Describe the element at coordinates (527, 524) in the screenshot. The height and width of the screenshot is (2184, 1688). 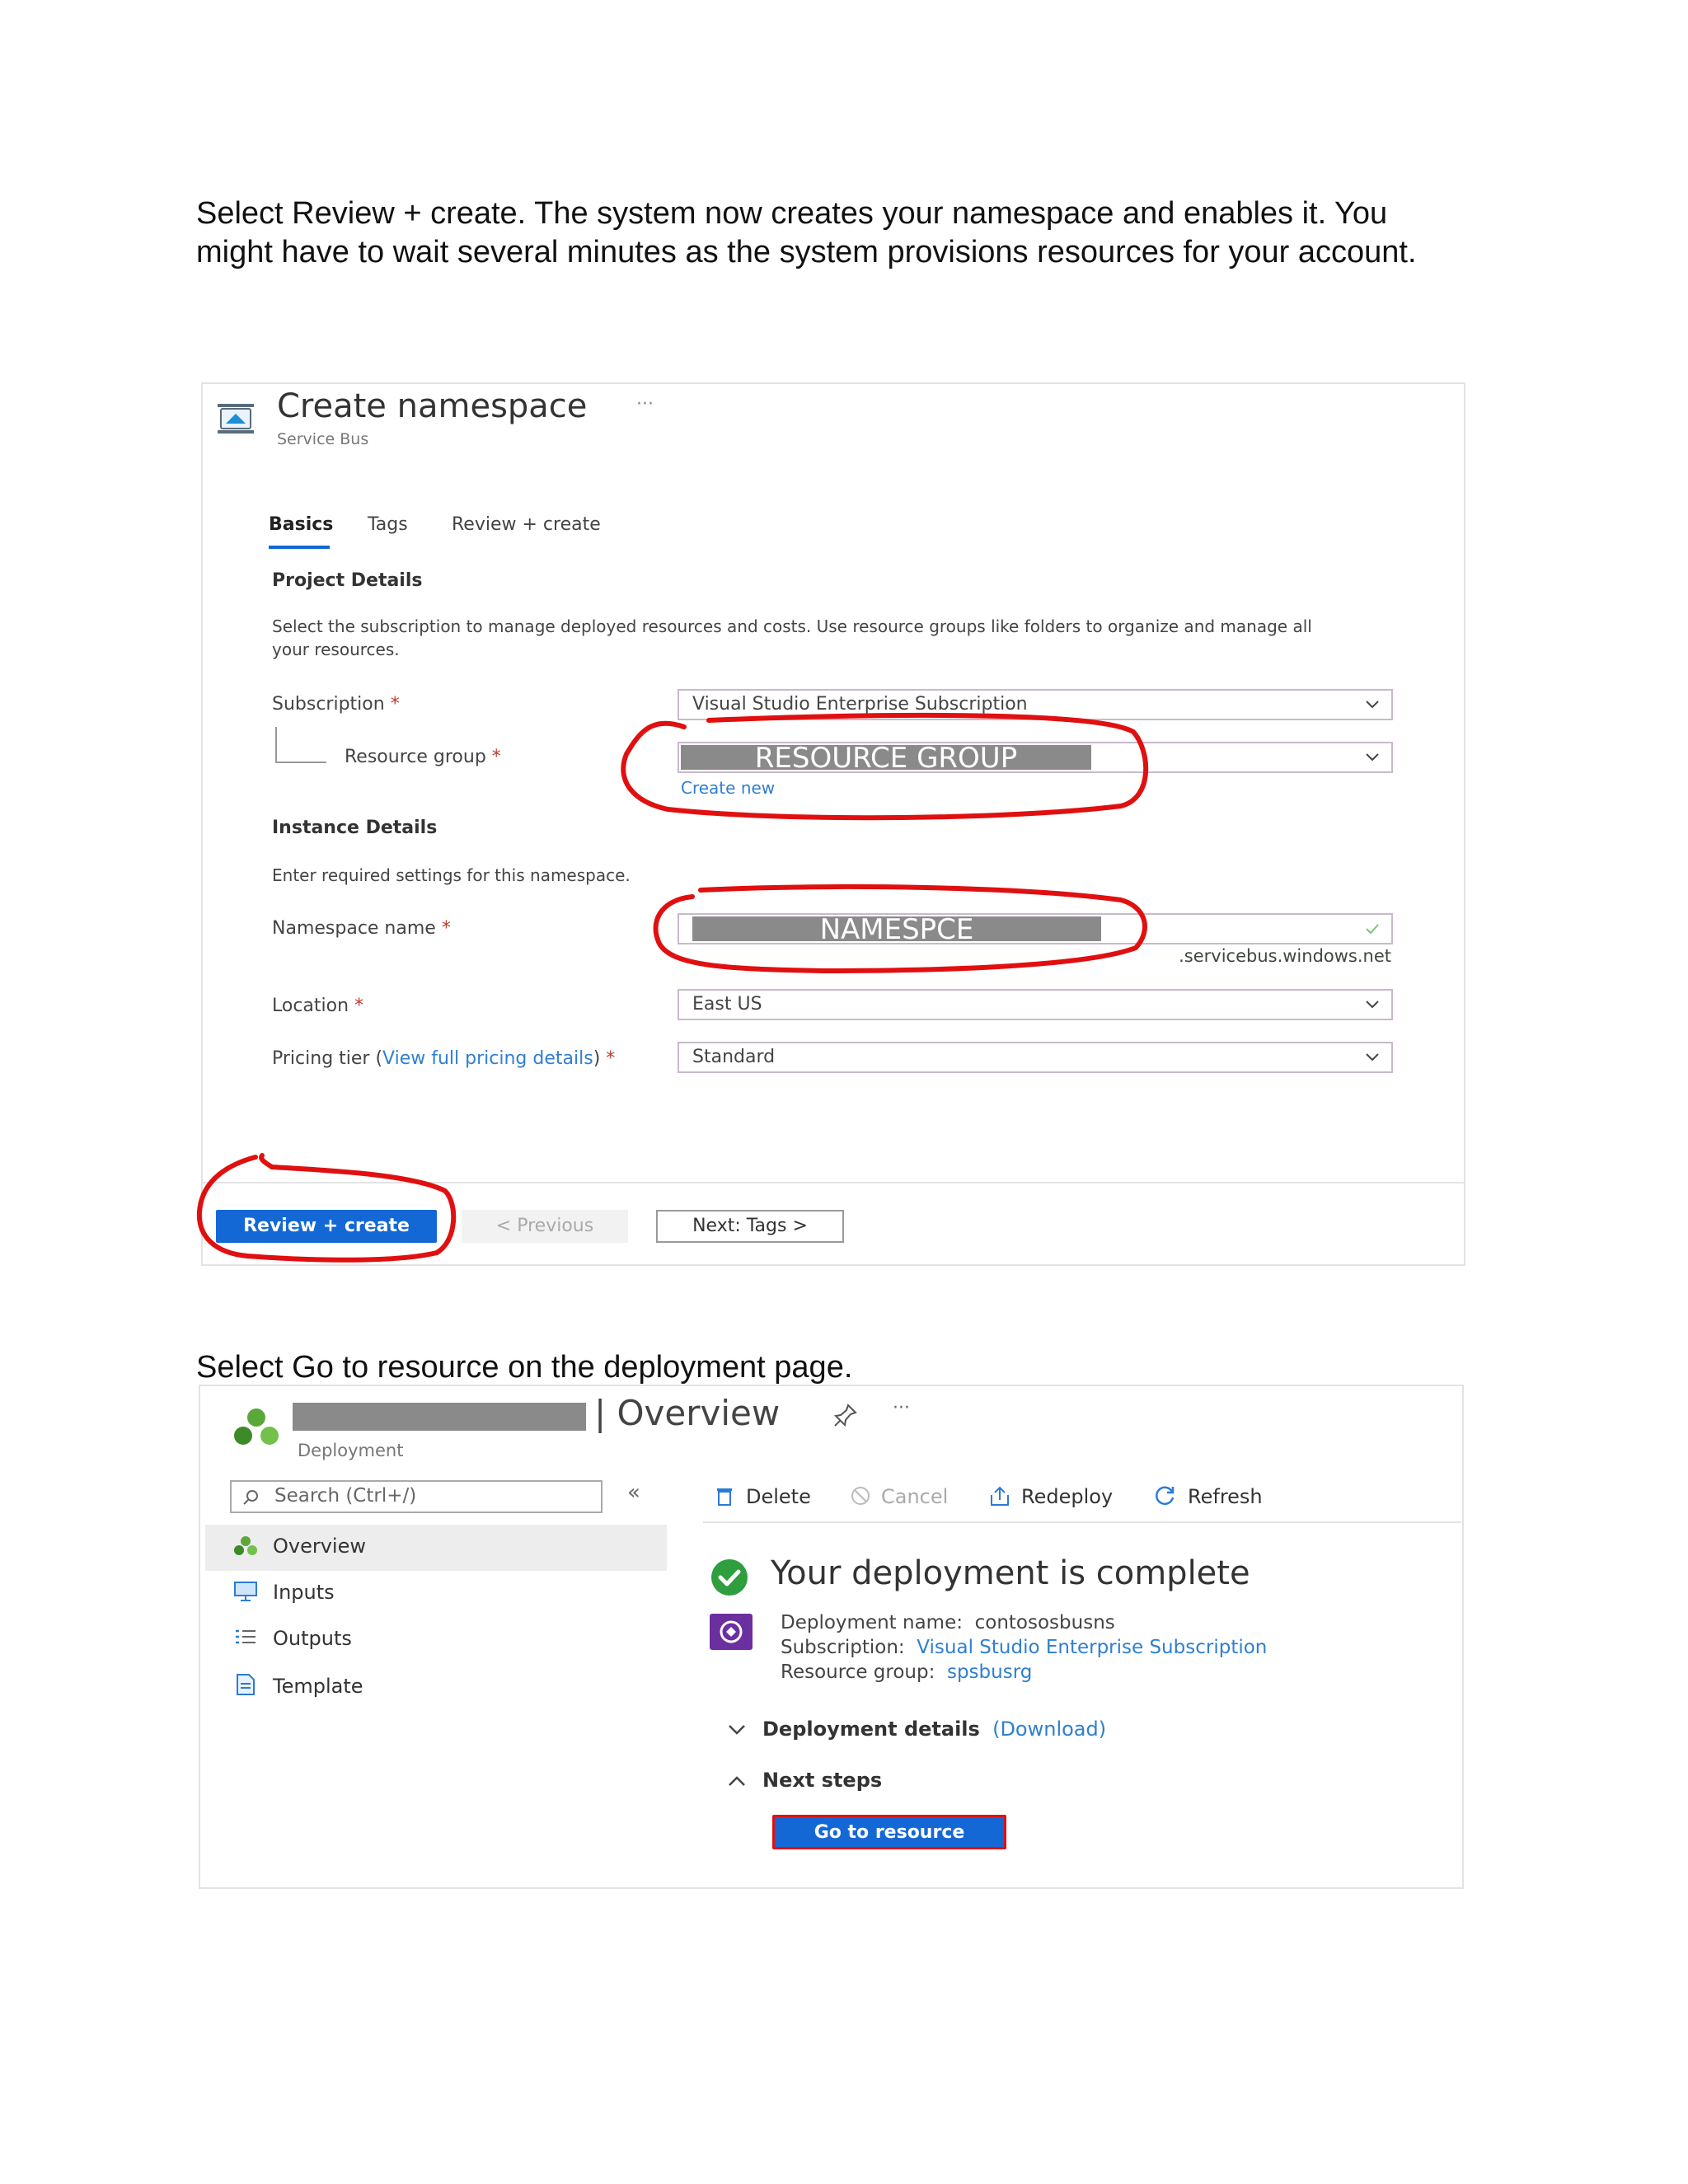
I see `tab-review-create: Review + create` at that location.